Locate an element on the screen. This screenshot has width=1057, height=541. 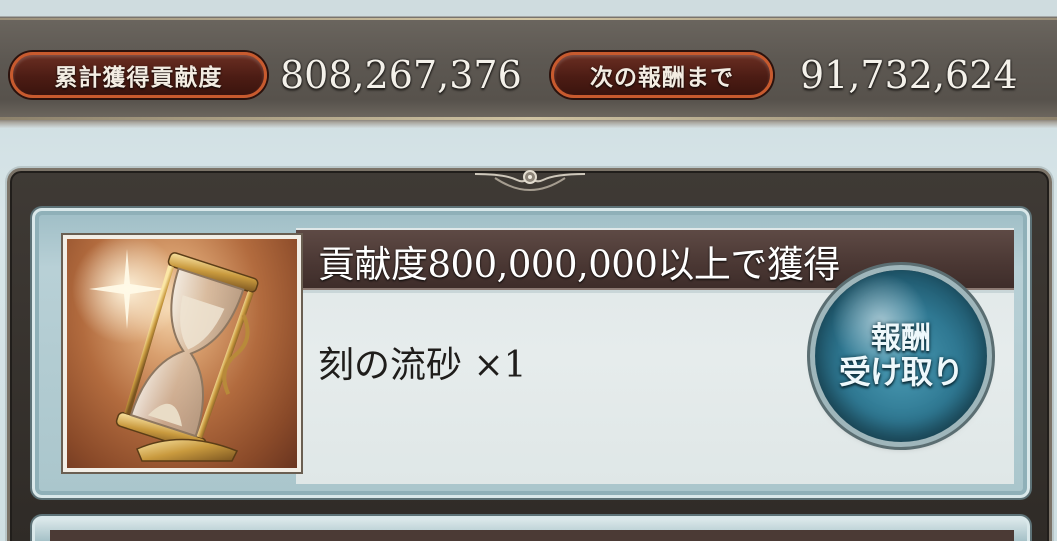
reward-condition: 貢献度800,000,000以上で獲得 is located at coordinates (579, 264).